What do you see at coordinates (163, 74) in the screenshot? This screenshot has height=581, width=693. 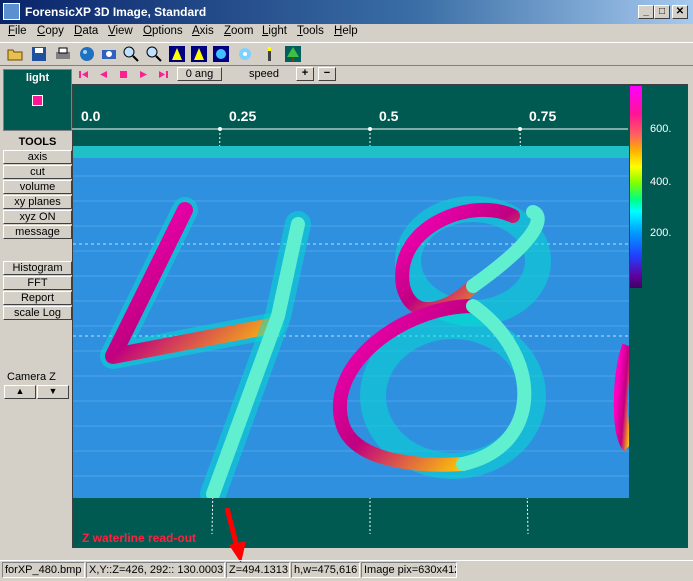 I see `last-frame-icon` at bounding box center [163, 74].